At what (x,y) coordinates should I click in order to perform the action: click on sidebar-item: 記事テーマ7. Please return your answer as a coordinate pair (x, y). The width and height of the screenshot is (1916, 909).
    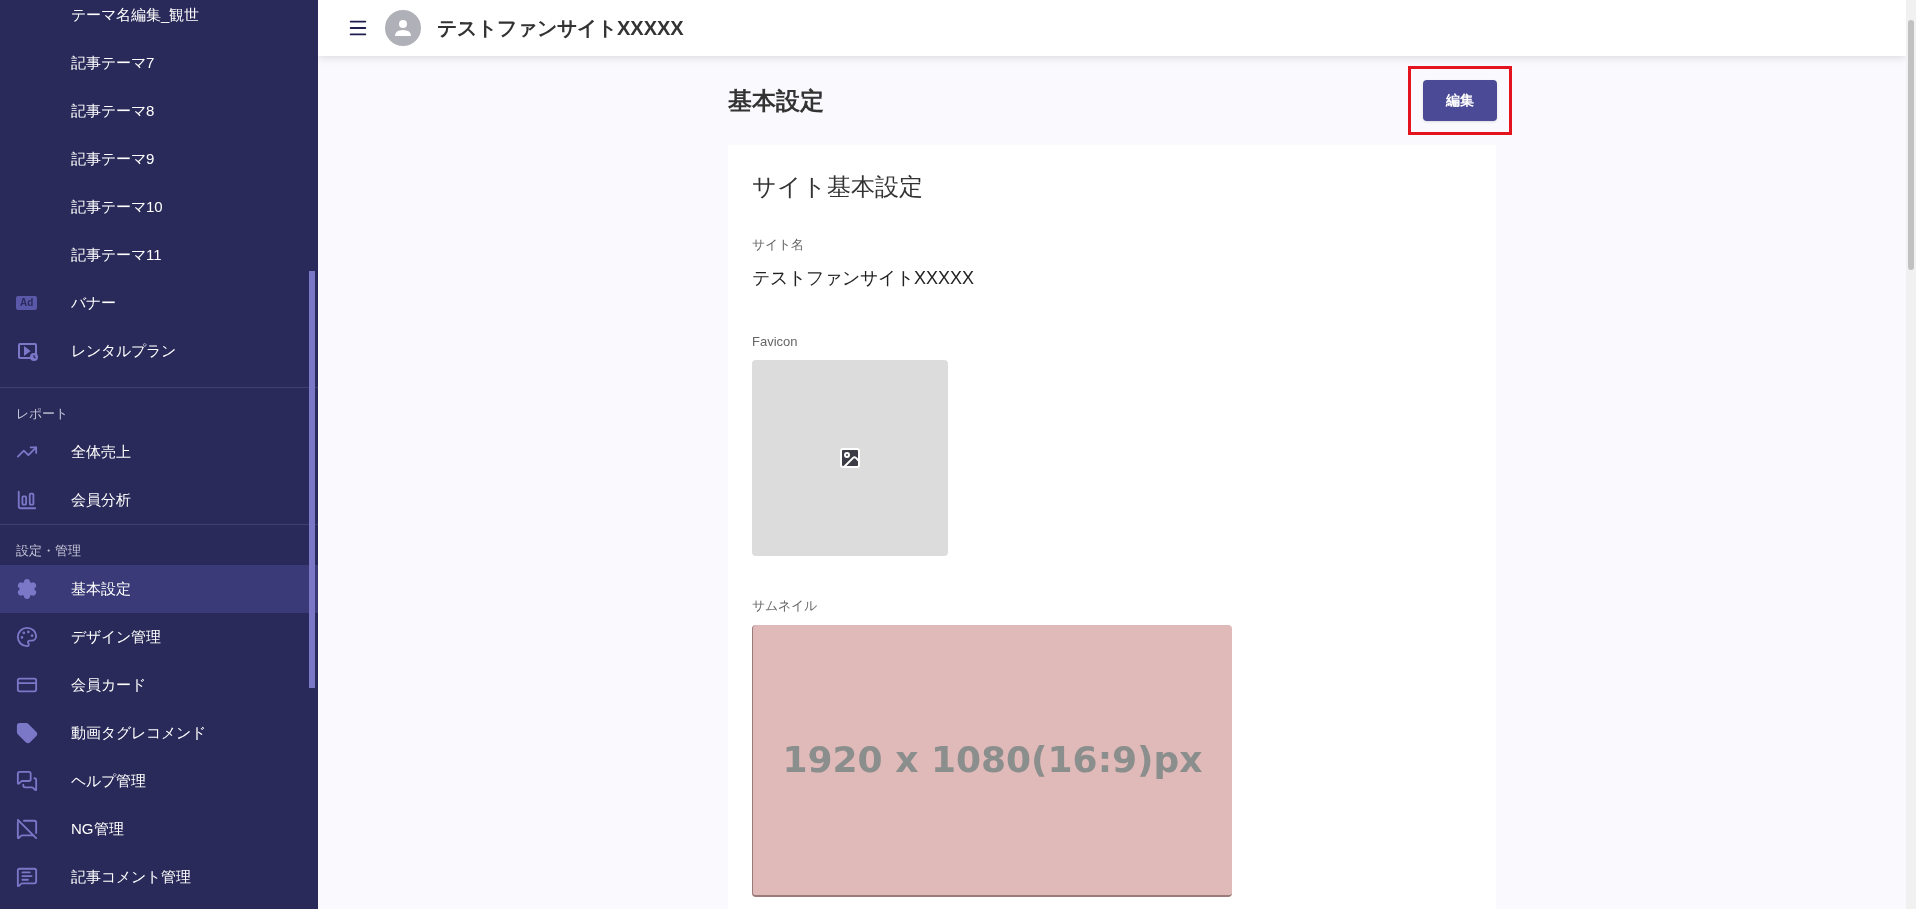
    Looking at the image, I should click on (159, 63).